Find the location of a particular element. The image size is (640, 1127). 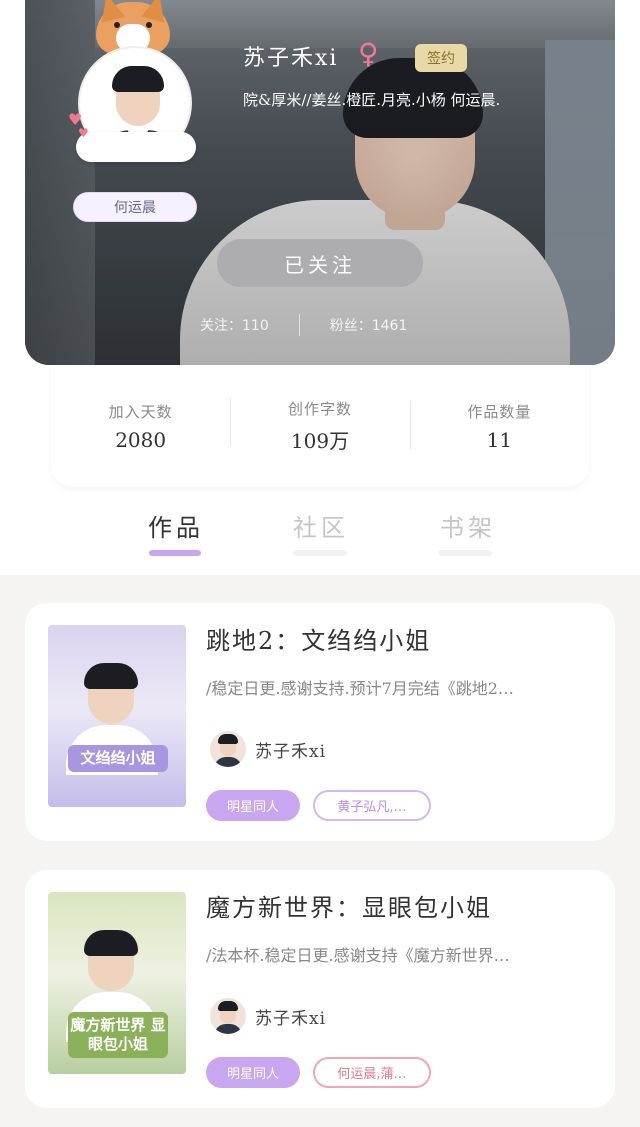

stat-value: 11 is located at coordinates (499, 439).